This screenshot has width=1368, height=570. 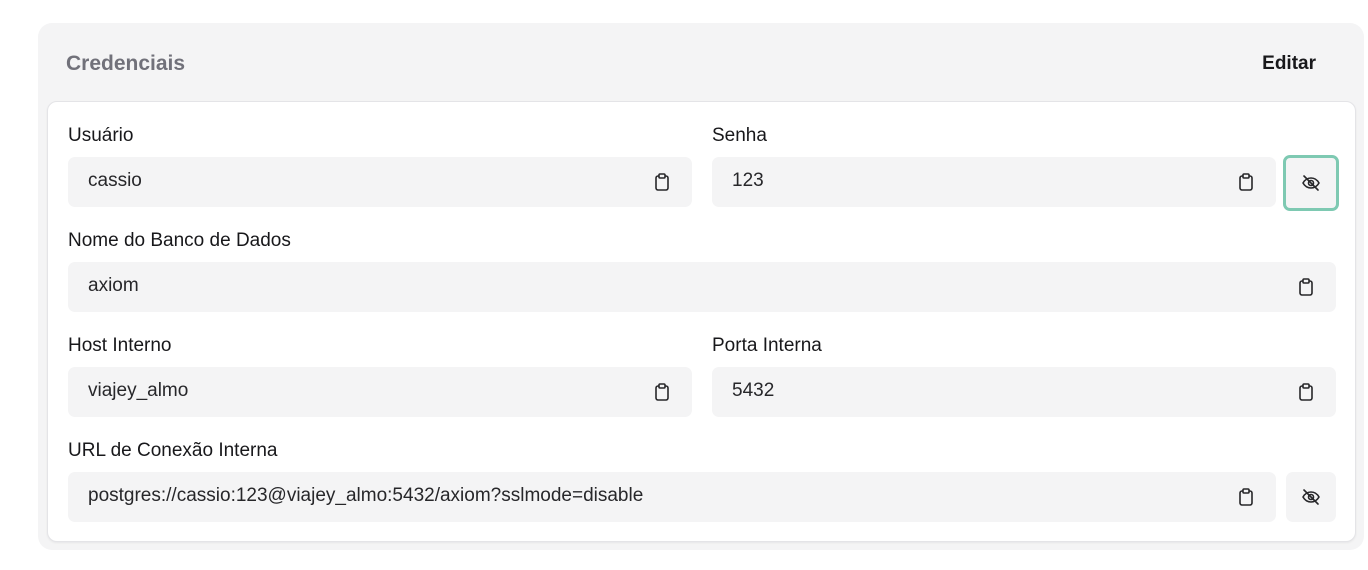 I want to click on database-field-group: Nome do Banco de Dados axiom, so click(x=702, y=271).